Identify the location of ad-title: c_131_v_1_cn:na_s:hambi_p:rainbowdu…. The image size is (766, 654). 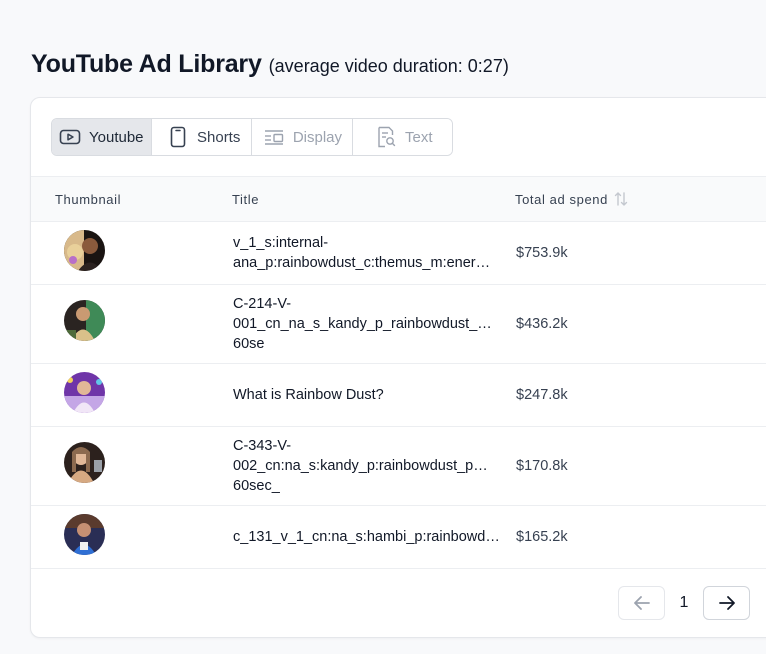
(367, 537).